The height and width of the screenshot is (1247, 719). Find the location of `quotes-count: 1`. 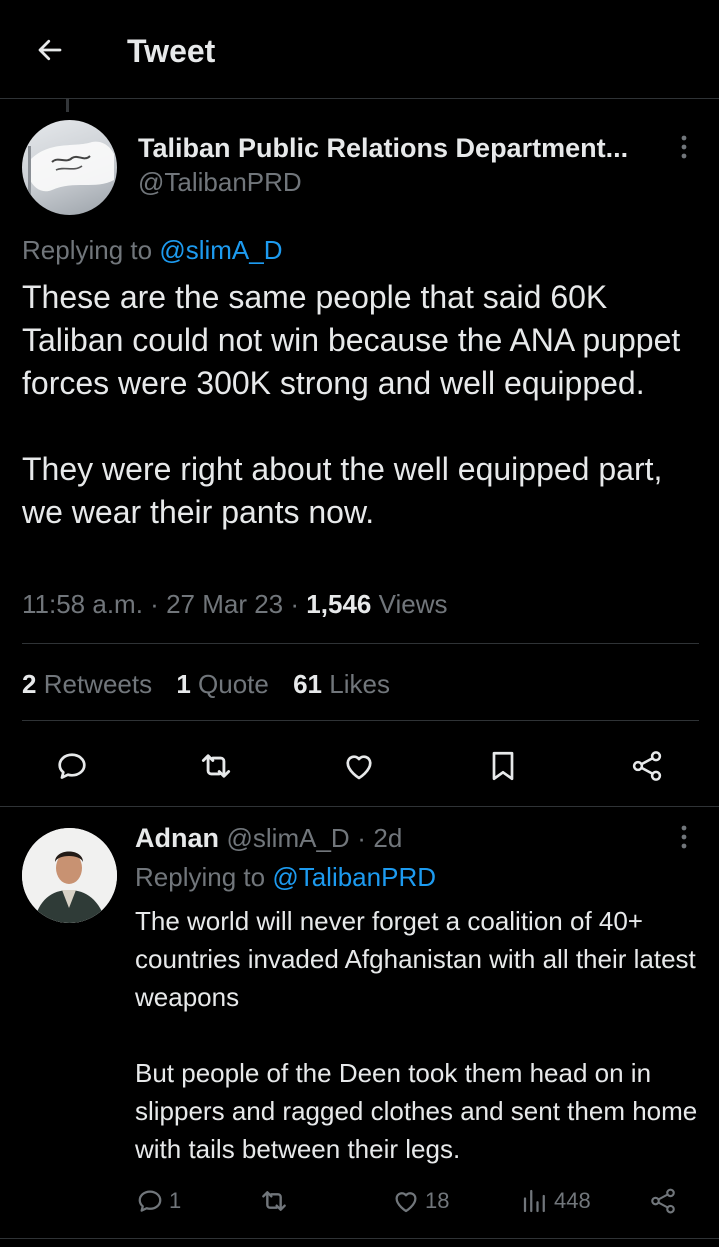

quotes-count: 1 is located at coordinates (183, 684).